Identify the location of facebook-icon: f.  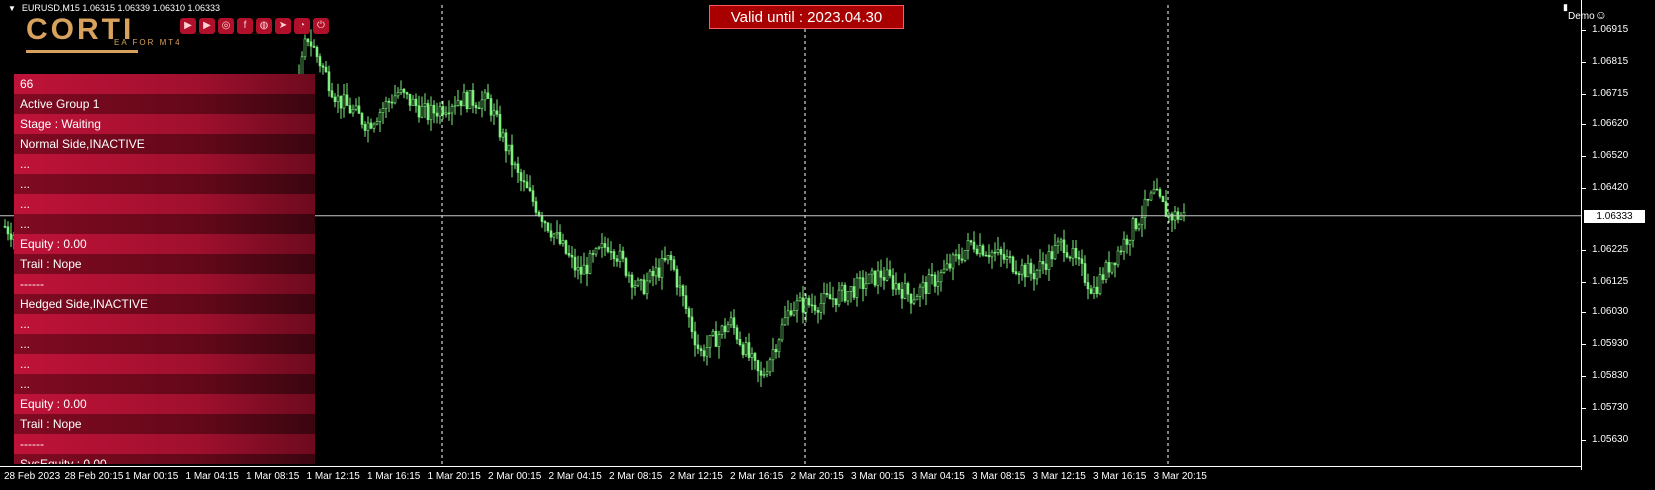
(245, 26).